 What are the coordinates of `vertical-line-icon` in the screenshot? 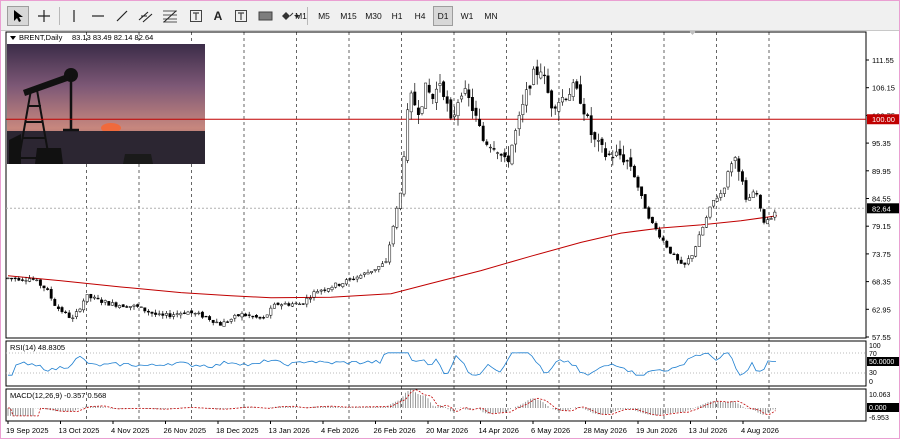 It's located at (74, 16).